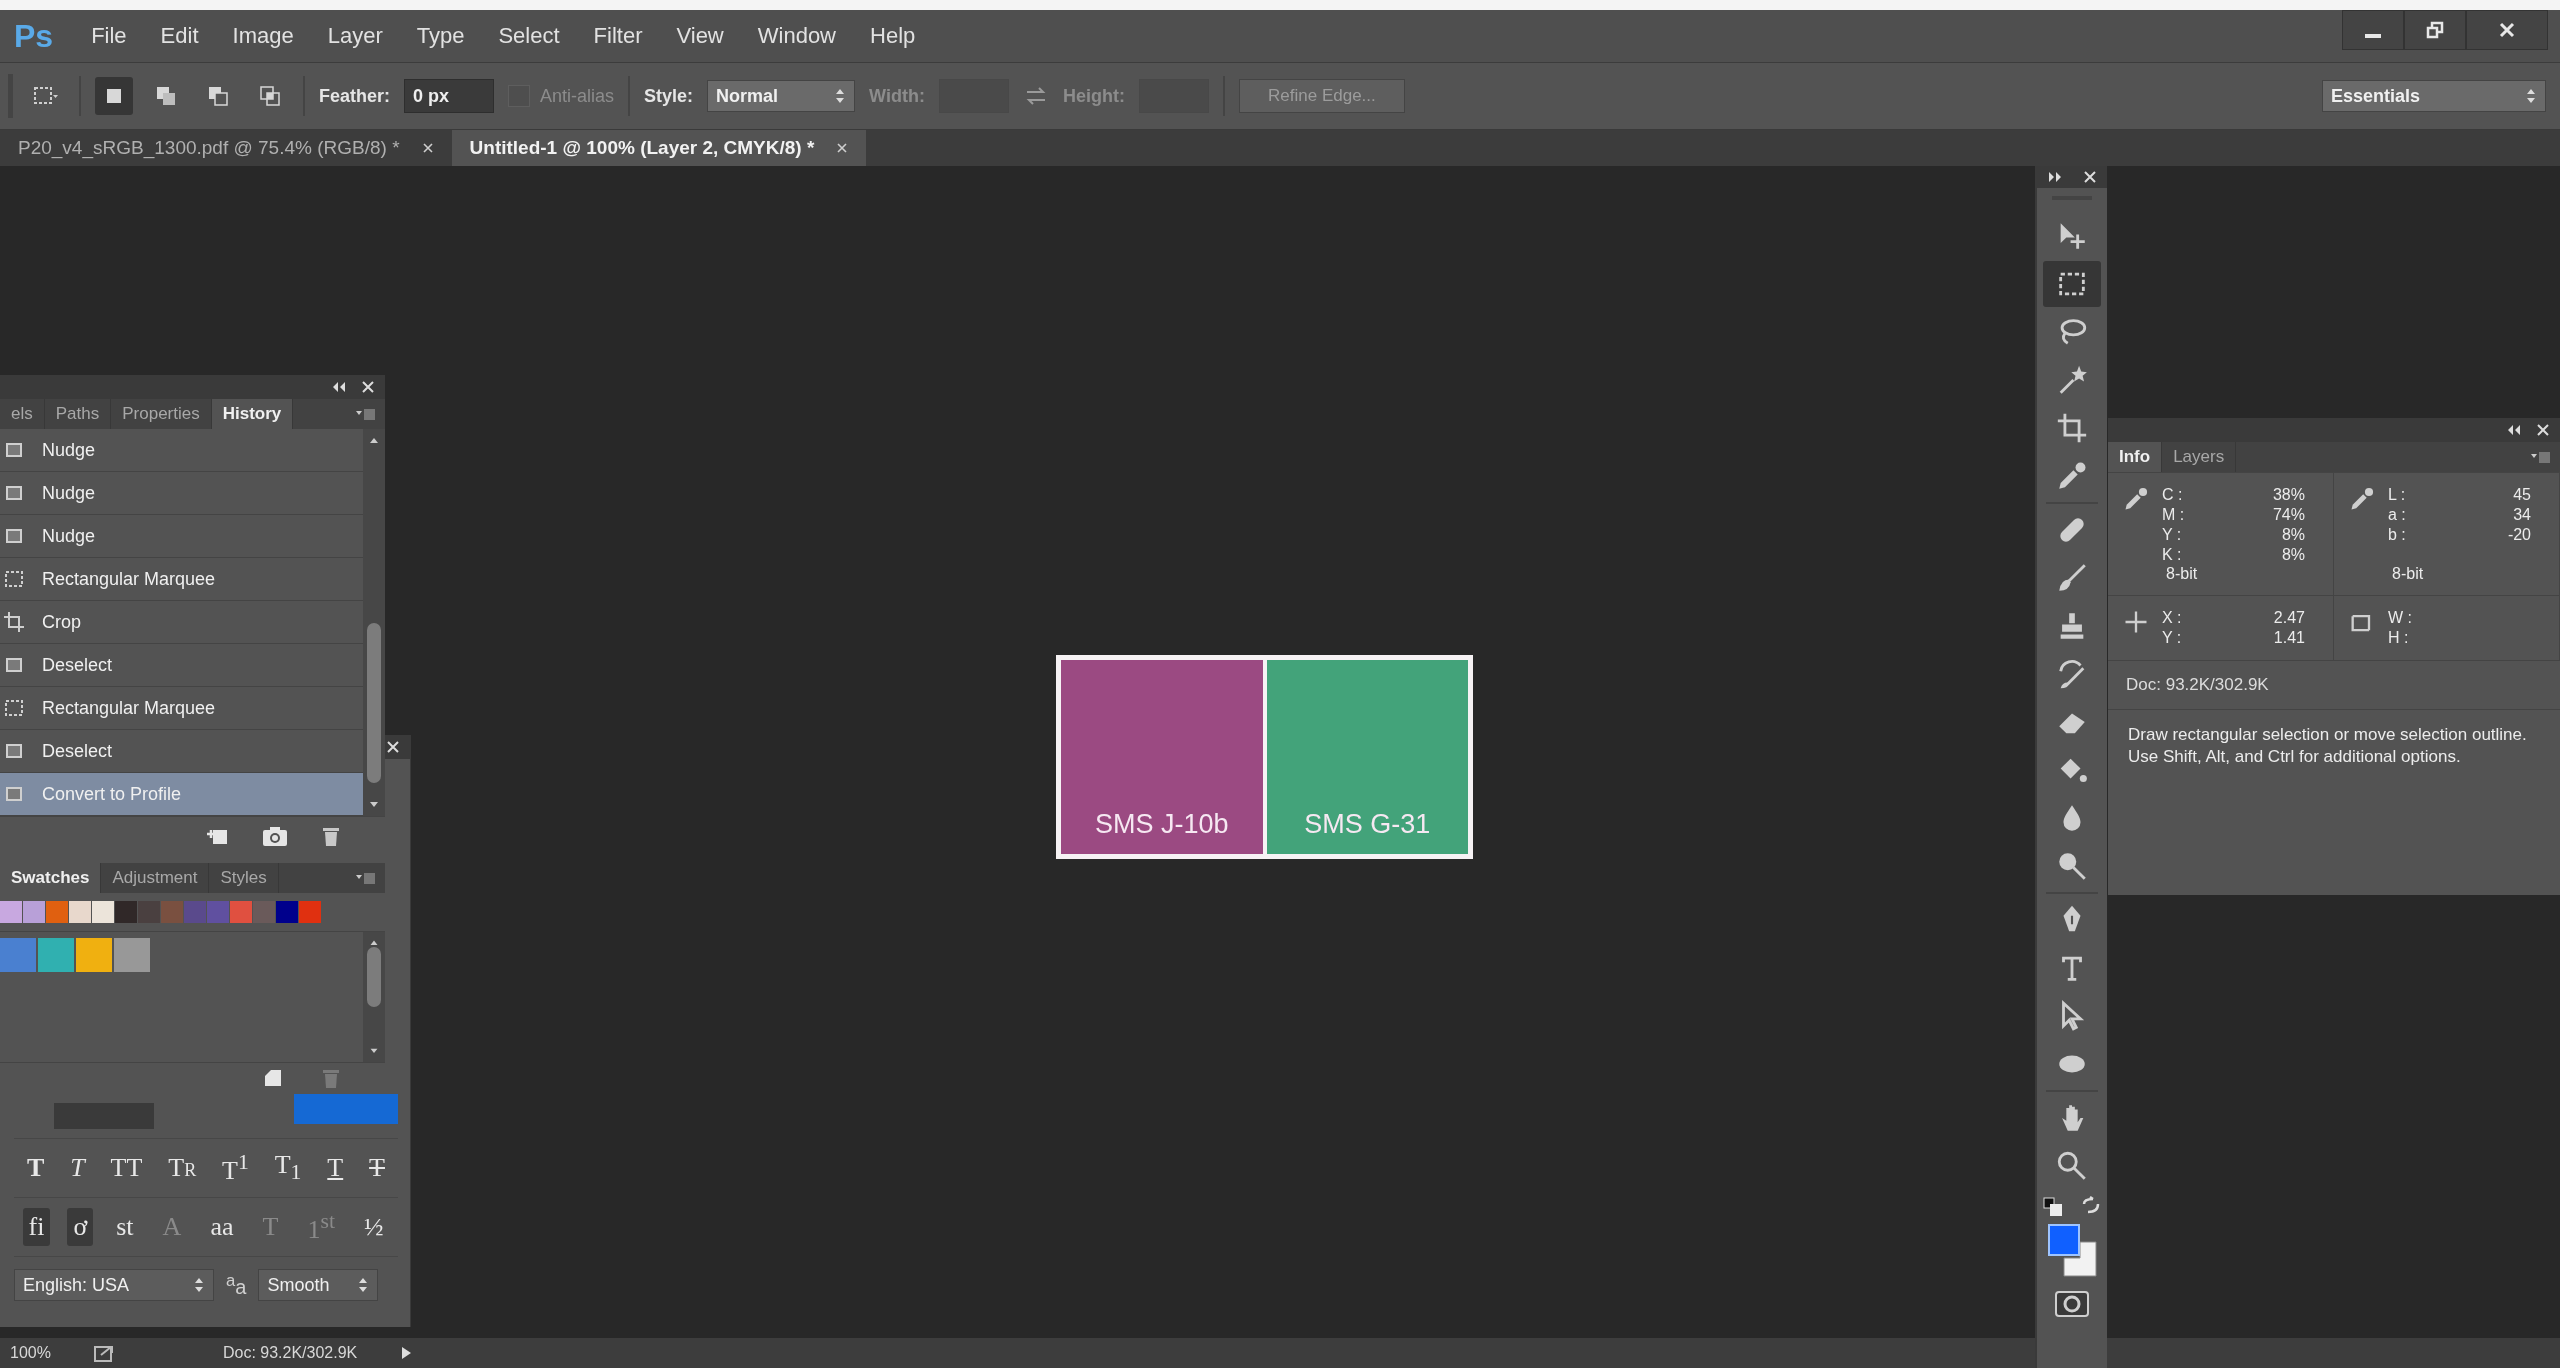 This screenshot has height=1368, width=2560. What do you see at coordinates (104, 1116) in the screenshot?
I see `size-field` at bounding box center [104, 1116].